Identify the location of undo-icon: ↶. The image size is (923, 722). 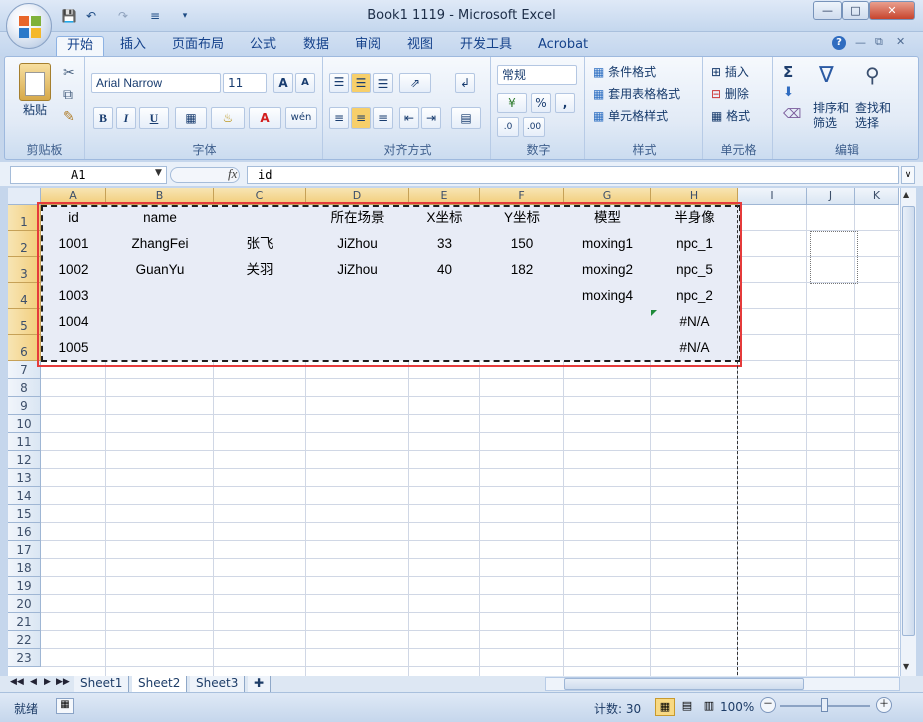
(91, 16).